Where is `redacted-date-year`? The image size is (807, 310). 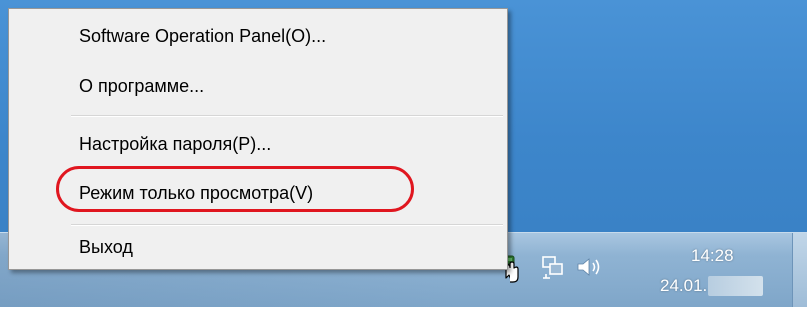 redacted-date-year is located at coordinates (735, 286).